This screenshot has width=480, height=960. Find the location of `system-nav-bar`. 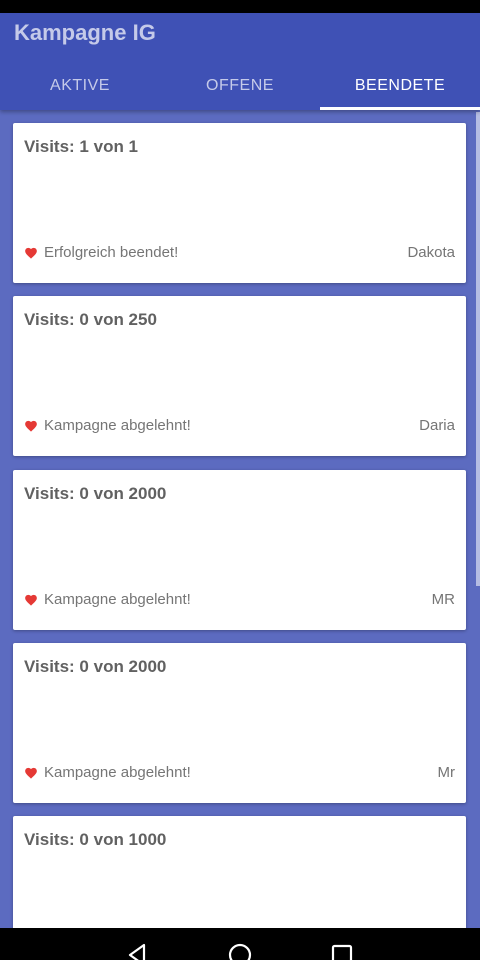

system-nav-bar is located at coordinates (240, 944).